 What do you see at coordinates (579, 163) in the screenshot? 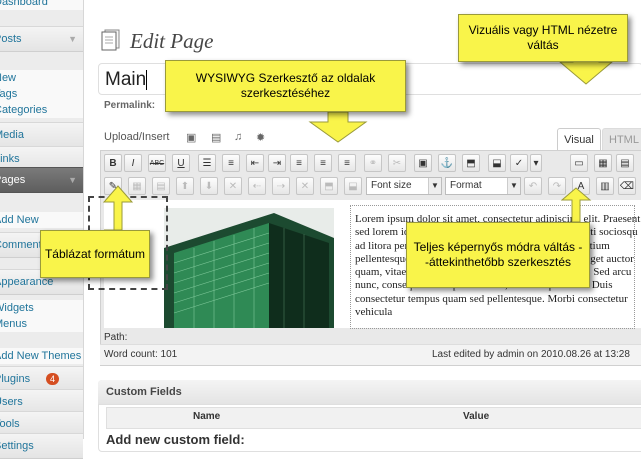
I see `fullscreen-icon: ▭` at bounding box center [579, 163].